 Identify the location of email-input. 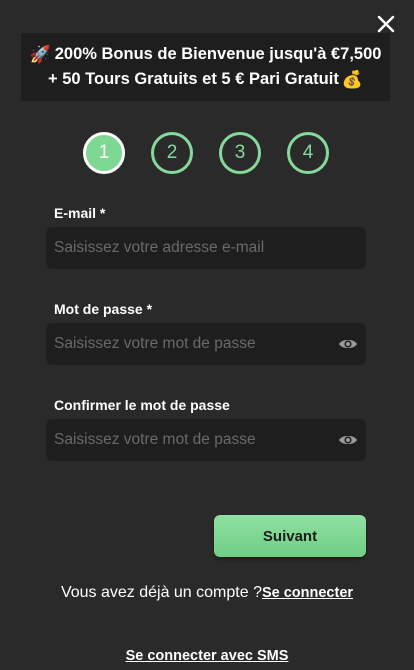
(206, 248).